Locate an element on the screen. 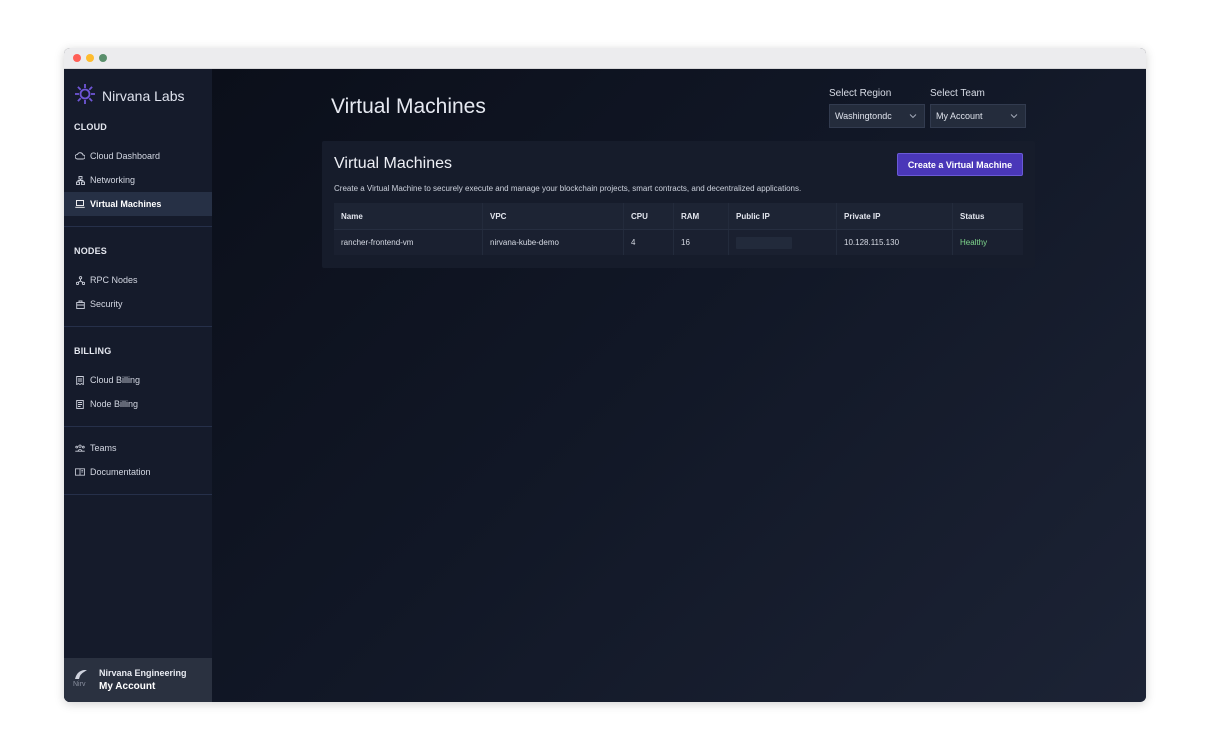  status-badge: Healthy is located at coordinates (974, 242).